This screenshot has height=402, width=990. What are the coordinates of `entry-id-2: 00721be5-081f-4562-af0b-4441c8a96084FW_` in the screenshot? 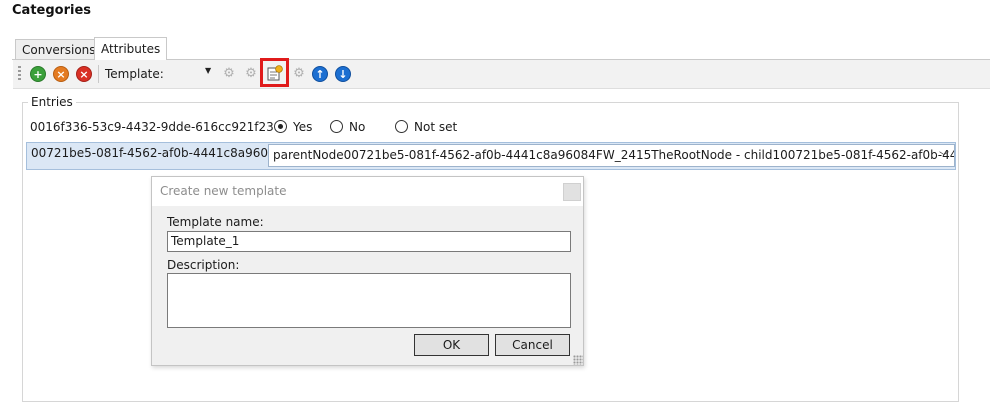 It's located at (170, 153).